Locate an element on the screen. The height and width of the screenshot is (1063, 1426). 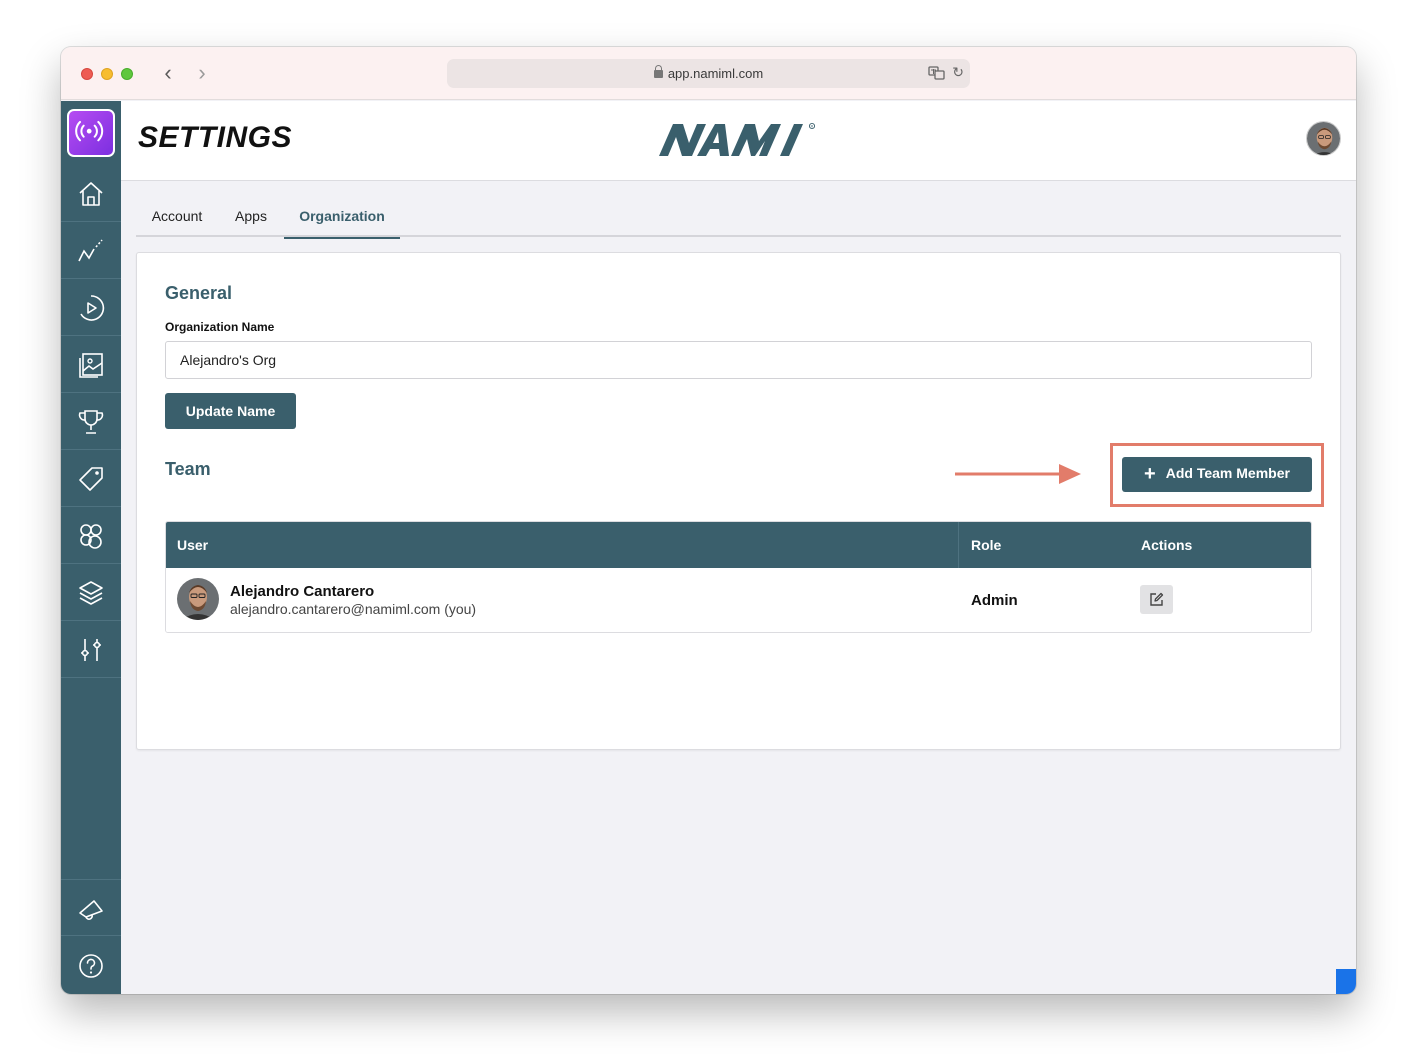
close-window-button is located at coordinates (87, 74).